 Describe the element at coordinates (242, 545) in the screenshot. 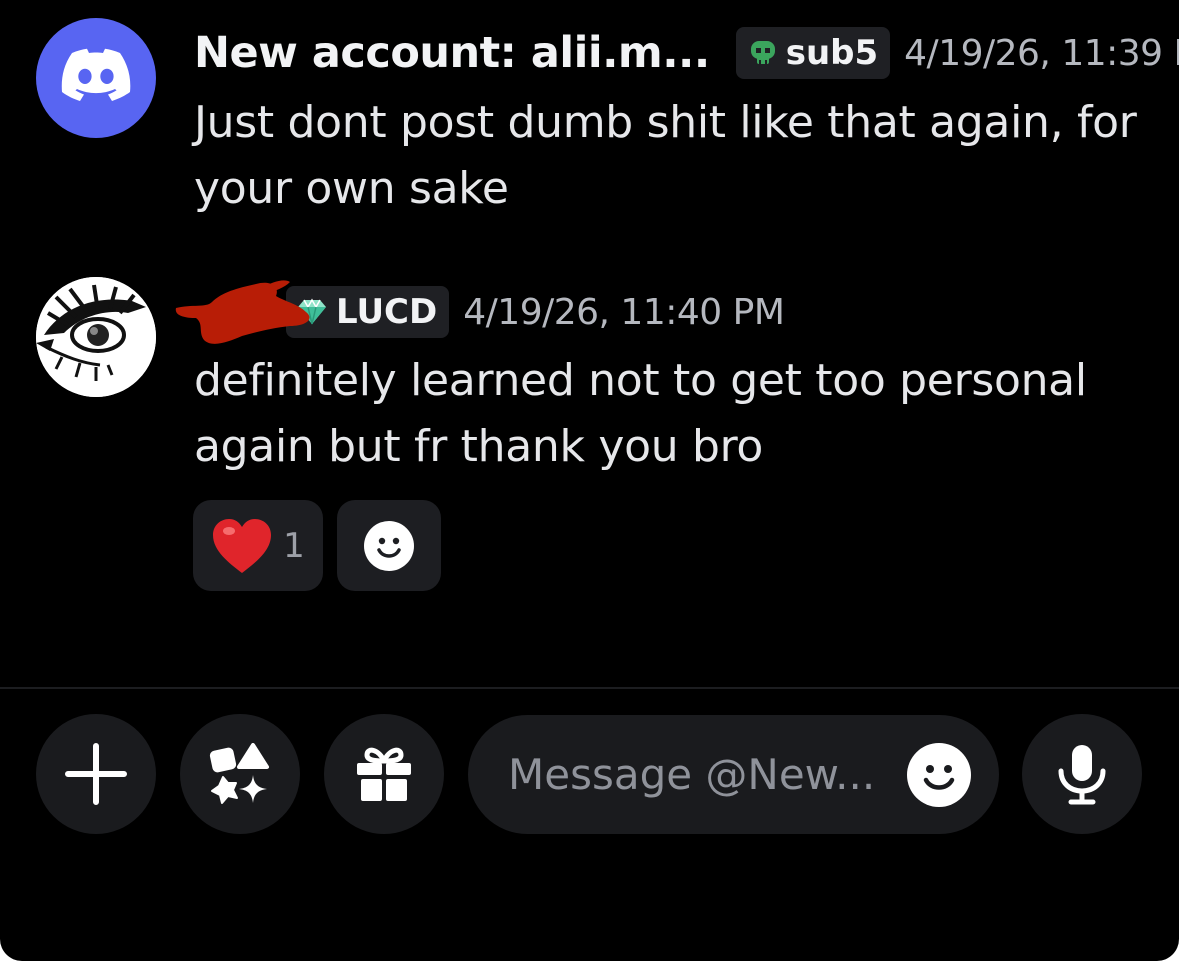

I see `red-heart-icon` at that location.